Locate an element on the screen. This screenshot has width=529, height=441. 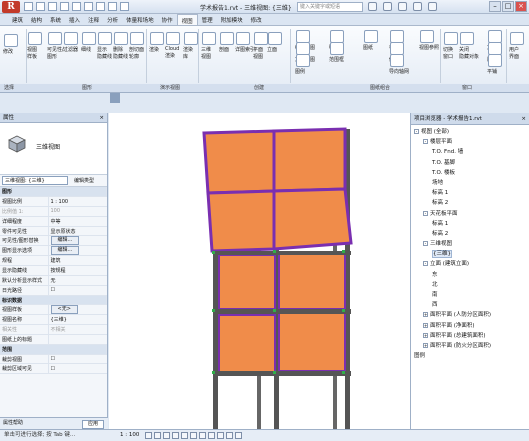
application-menu-button: R is located at coordinates (11, 7).